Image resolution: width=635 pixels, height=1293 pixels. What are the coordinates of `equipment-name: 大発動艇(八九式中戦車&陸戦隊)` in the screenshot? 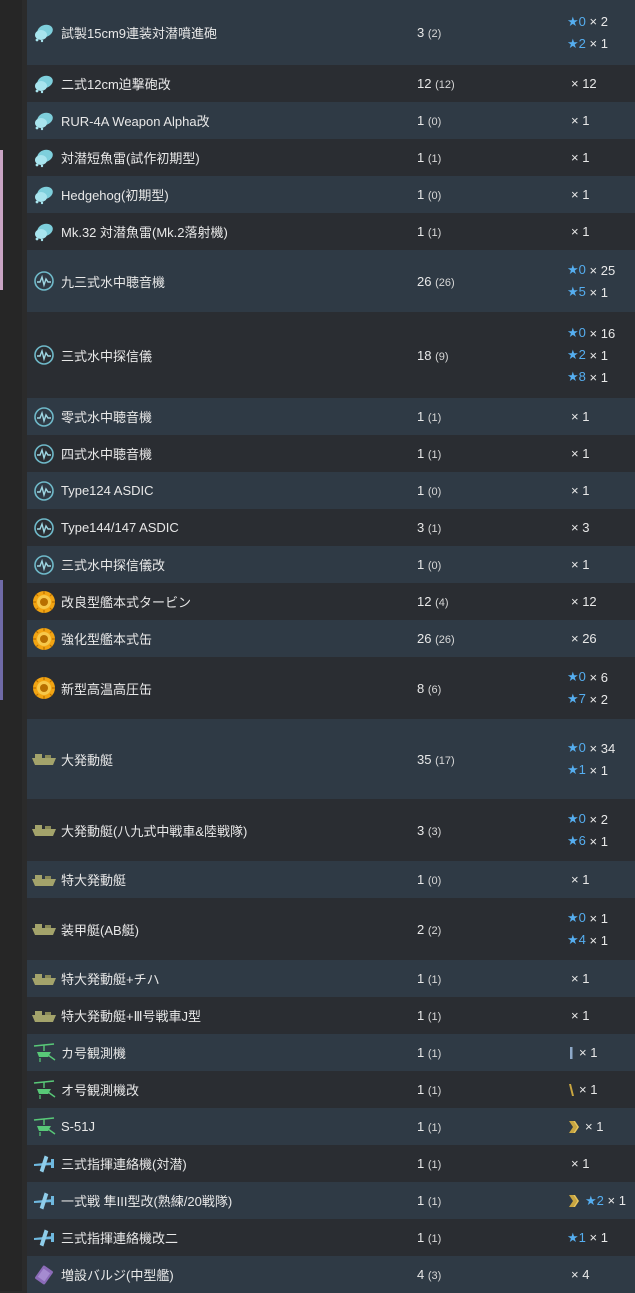 It's located at (154, 831).